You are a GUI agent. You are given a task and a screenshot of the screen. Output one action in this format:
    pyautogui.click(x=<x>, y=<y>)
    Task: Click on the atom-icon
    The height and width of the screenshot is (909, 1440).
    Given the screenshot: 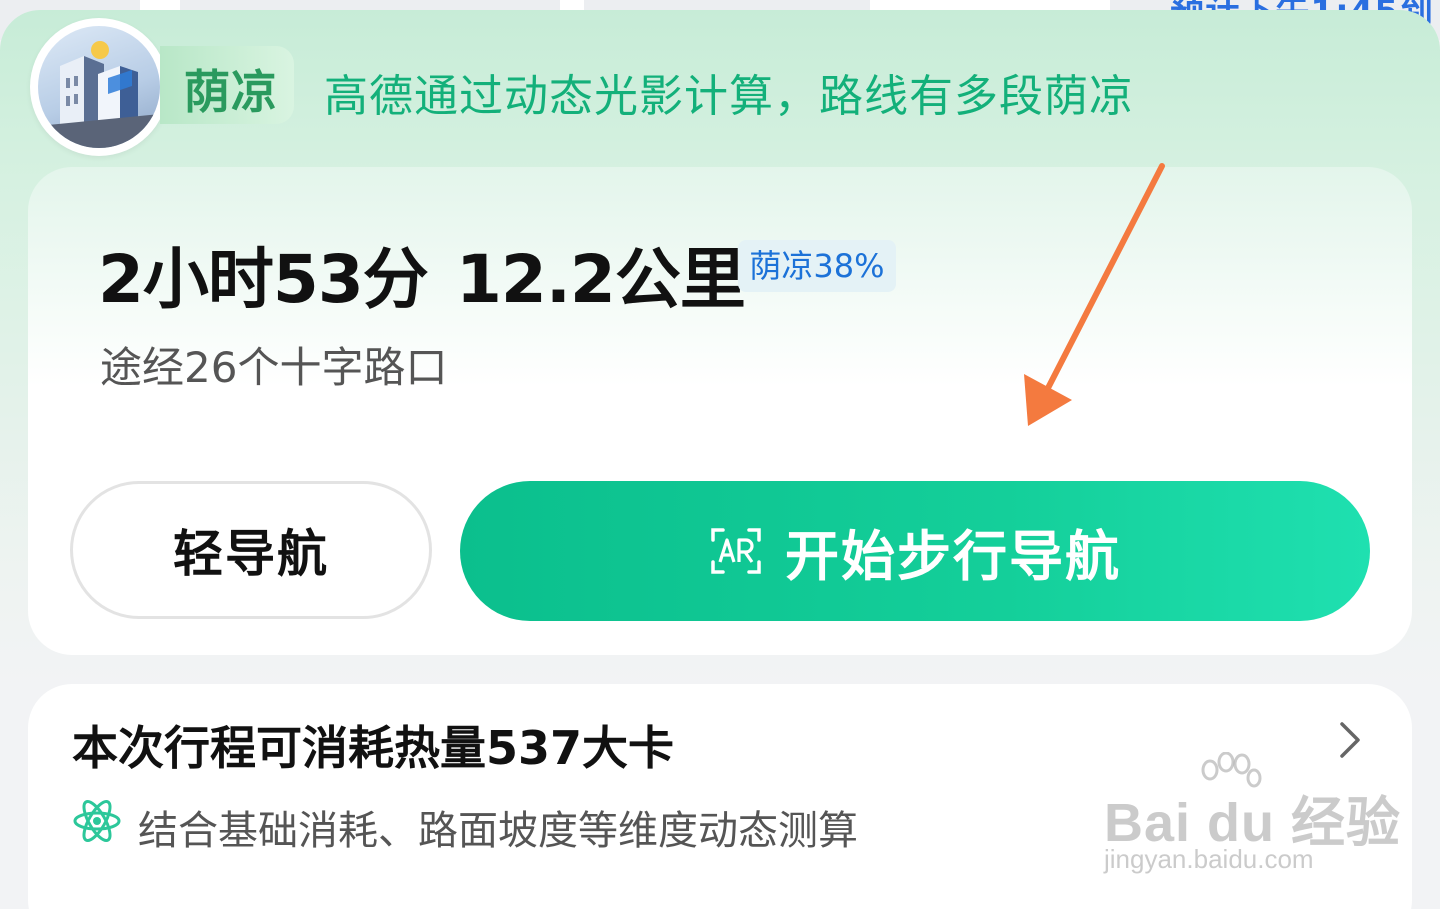 What is the action you would take?
    pyautogui.click(x=97, y=821)
    